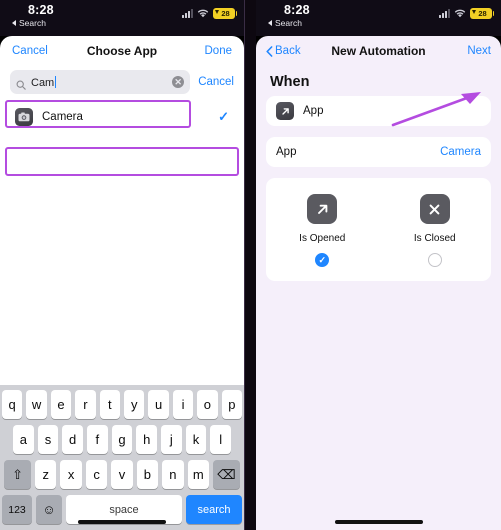  I want to click on search-cancel-button: Cancel, so click(216, 82).